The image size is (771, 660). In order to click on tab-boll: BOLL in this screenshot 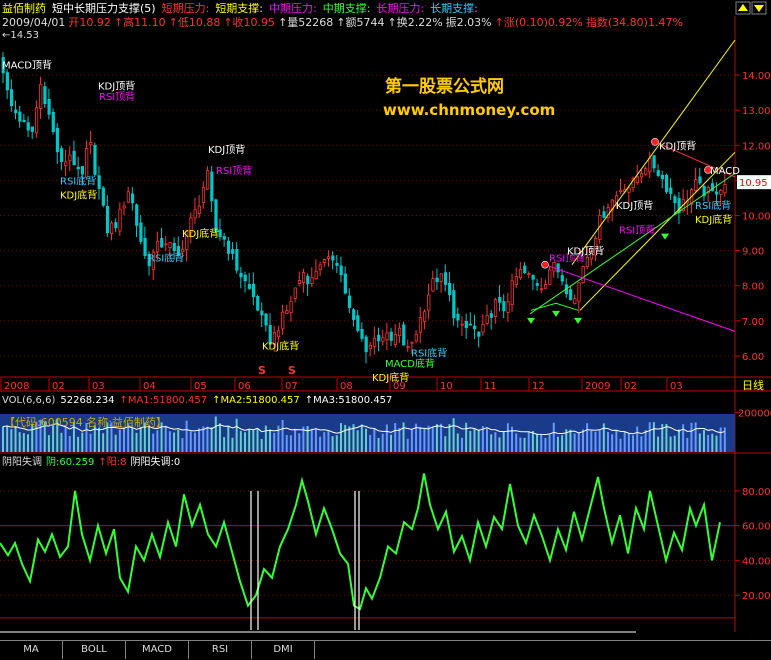, I will do `click(94, 650)`.